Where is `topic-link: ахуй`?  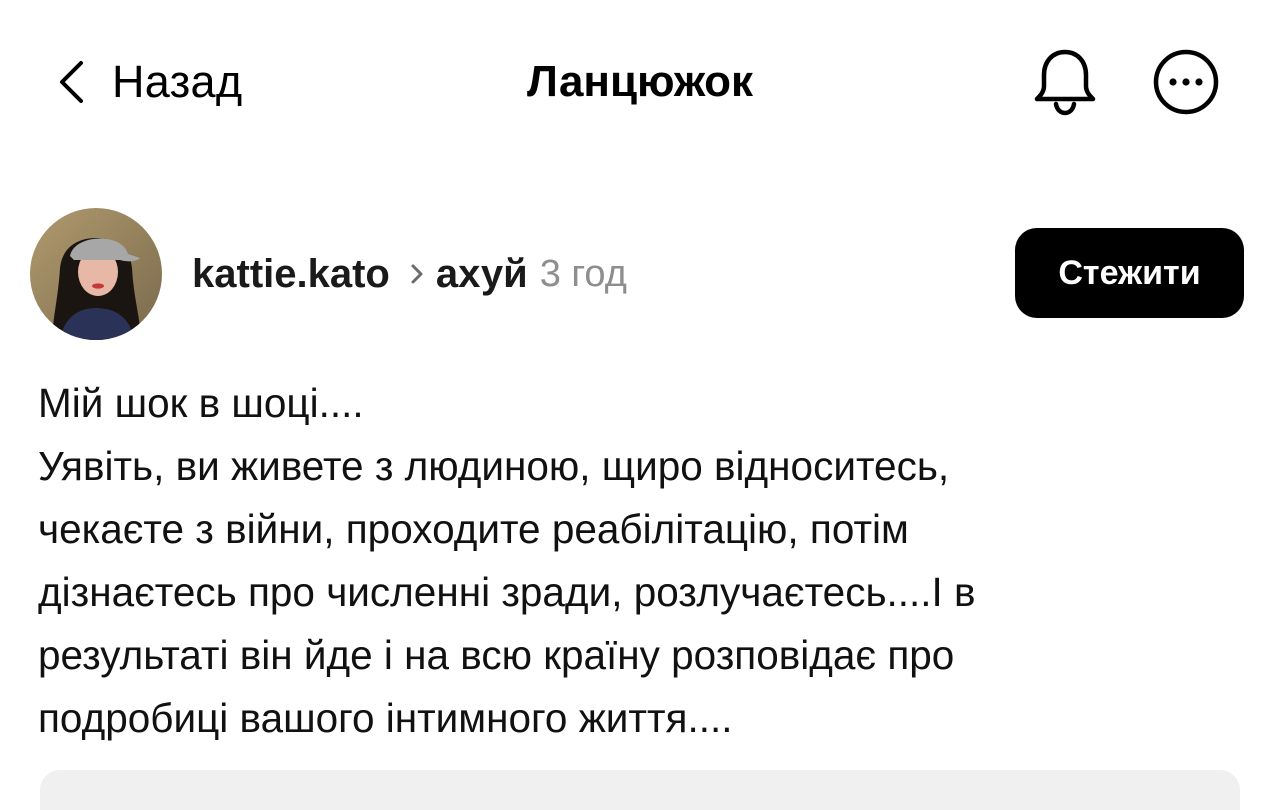
topic-link: ахуй is located at coordinates (482, 274).